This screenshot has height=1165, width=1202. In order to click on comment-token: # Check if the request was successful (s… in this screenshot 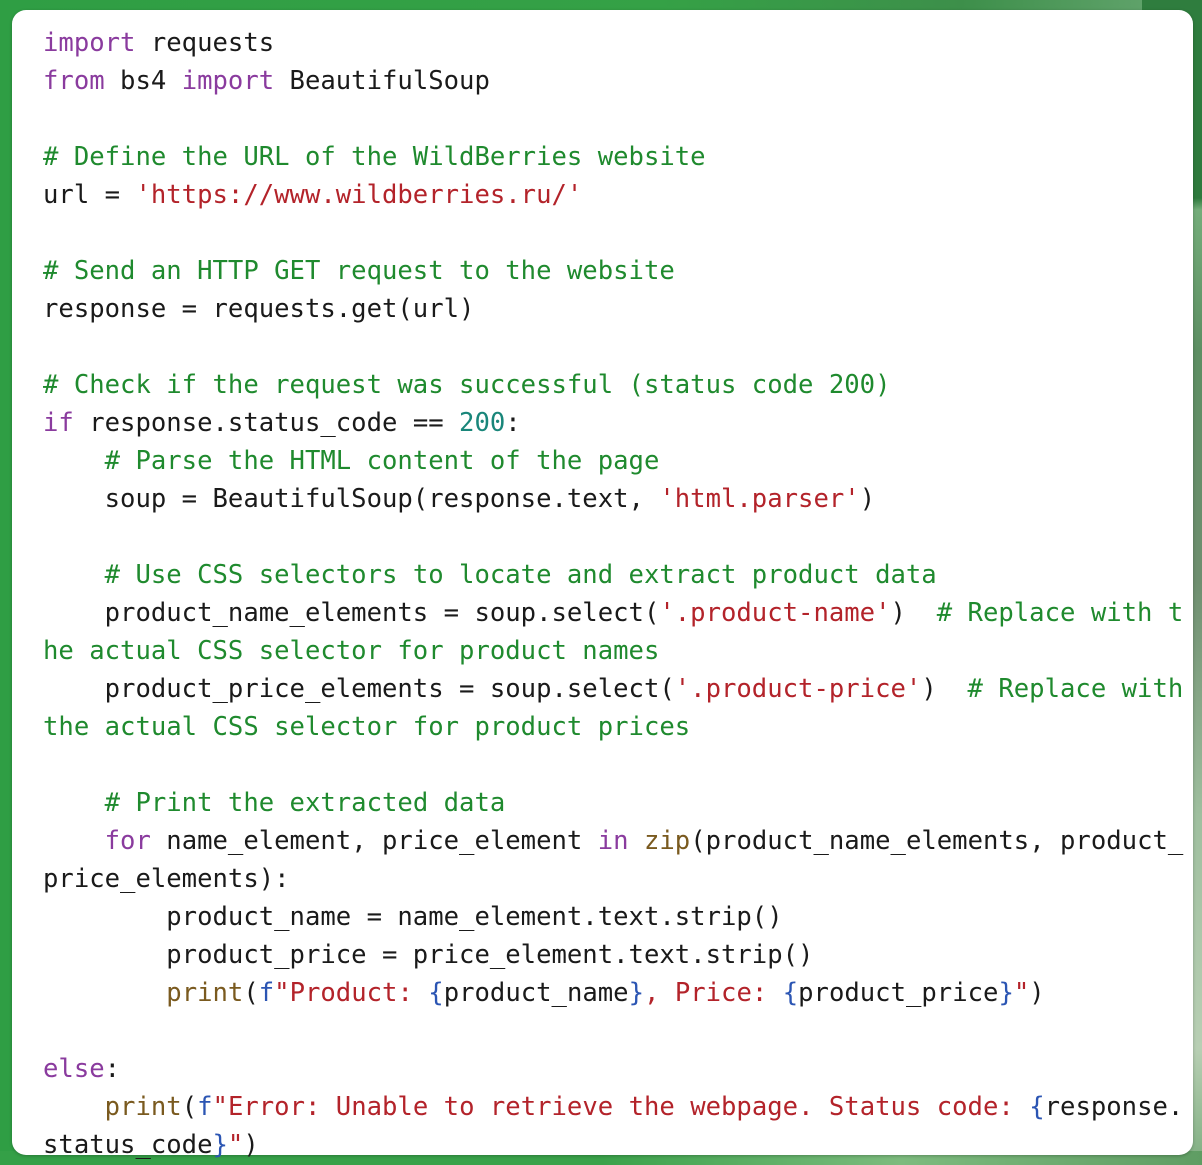, I will do `click(467, 385)`.